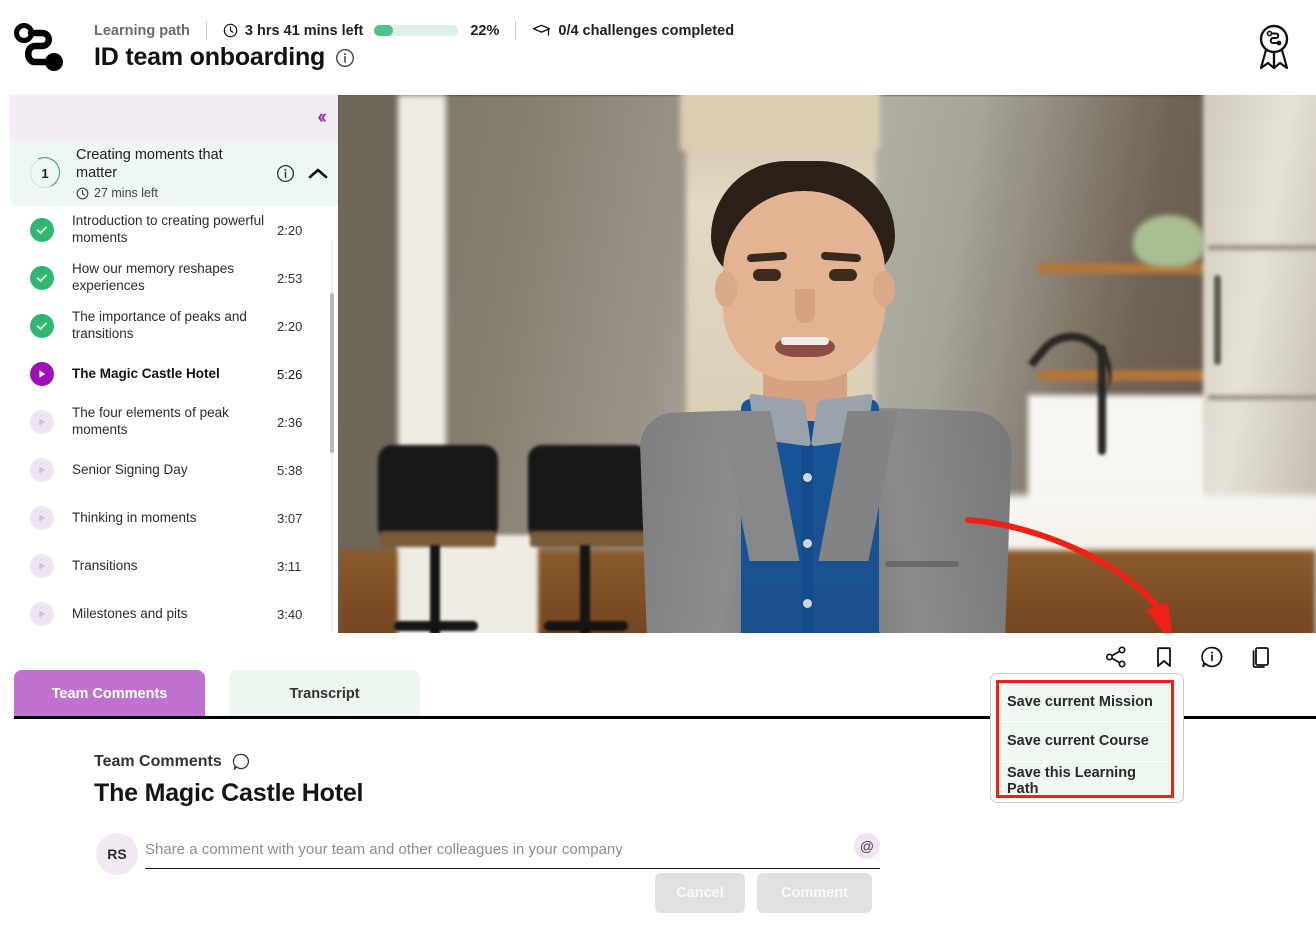 The image size is (1316, 928). I want to click on content-tabs: Team Comments Transcript, so click(217, 694).